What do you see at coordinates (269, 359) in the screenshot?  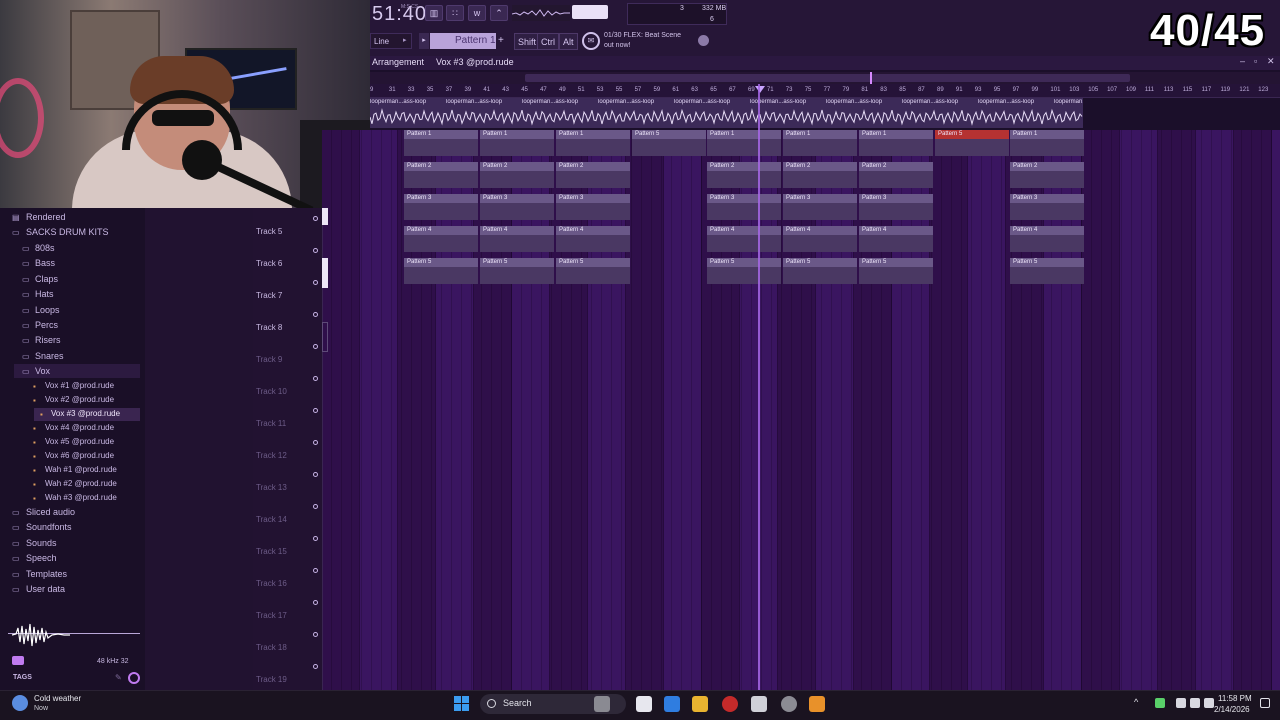 I see `track-name: Track 9` at bounding box center [269, 359].